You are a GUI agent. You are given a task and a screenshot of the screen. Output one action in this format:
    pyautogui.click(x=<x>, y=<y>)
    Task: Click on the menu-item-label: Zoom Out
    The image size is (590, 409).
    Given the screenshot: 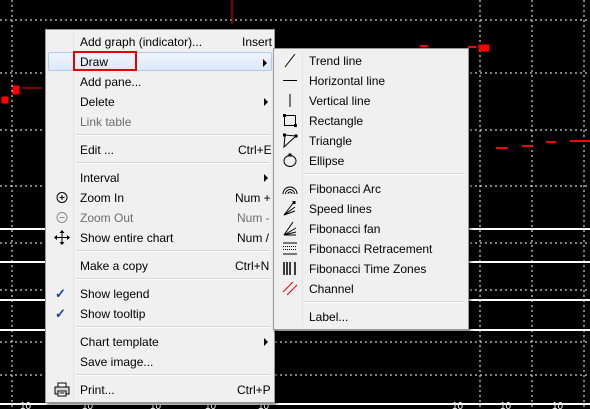 What is the action you would take?
    pyautogui.click(x=107, y=218)
    